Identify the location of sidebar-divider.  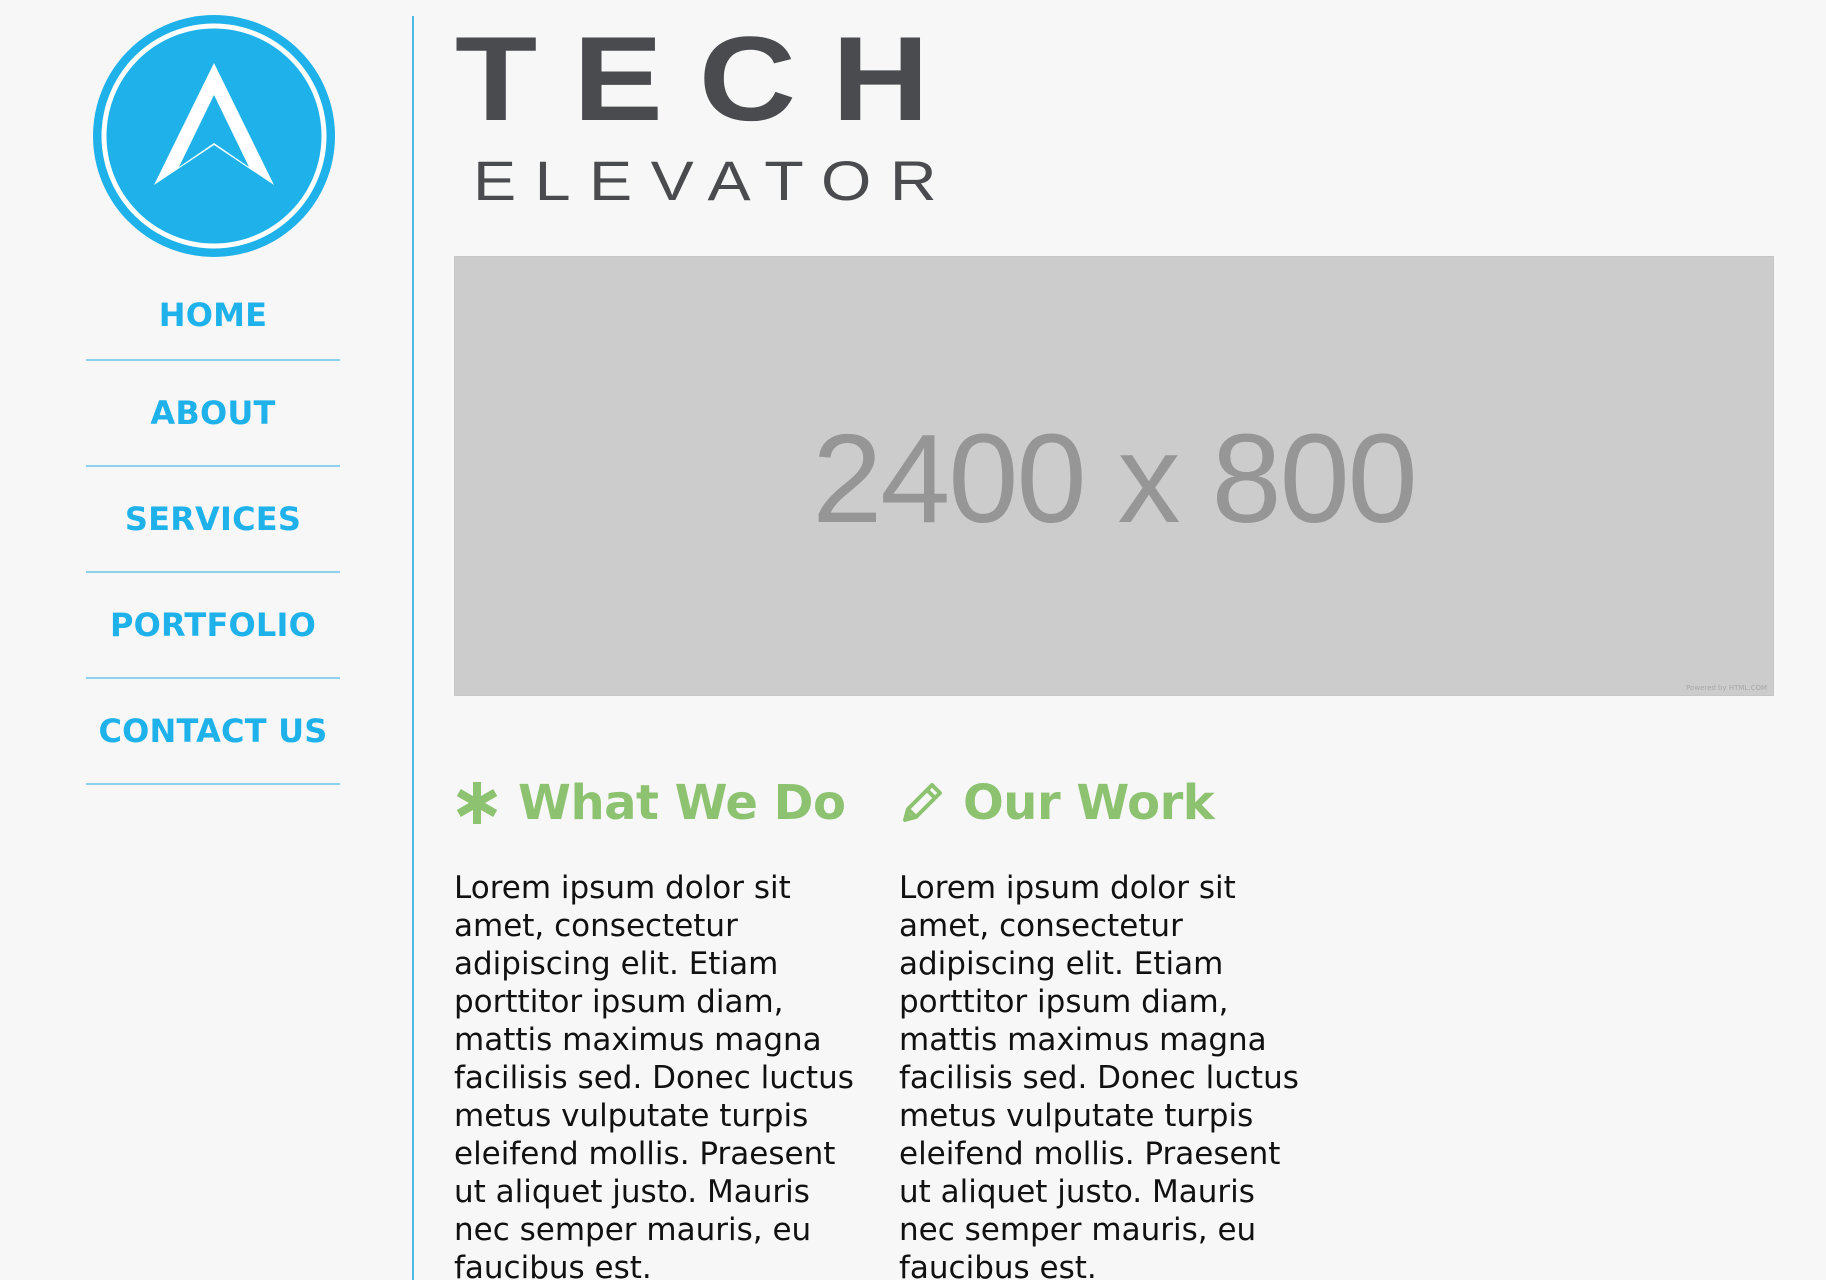
(413, 648).